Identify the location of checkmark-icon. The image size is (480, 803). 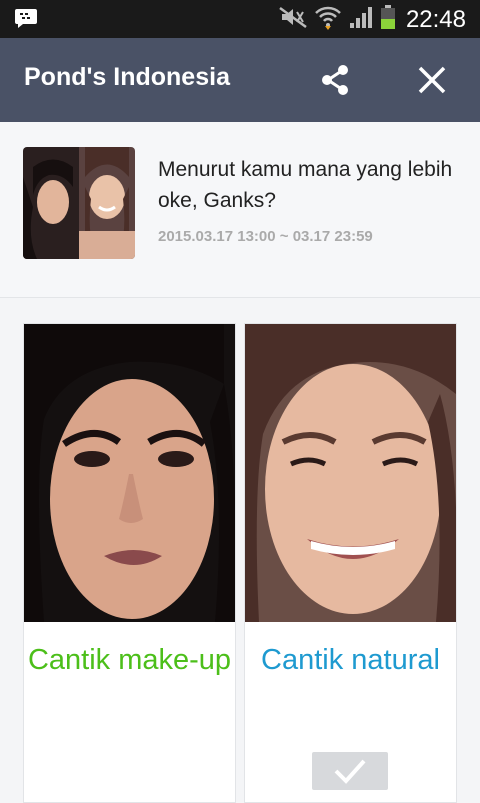
(350, 771).